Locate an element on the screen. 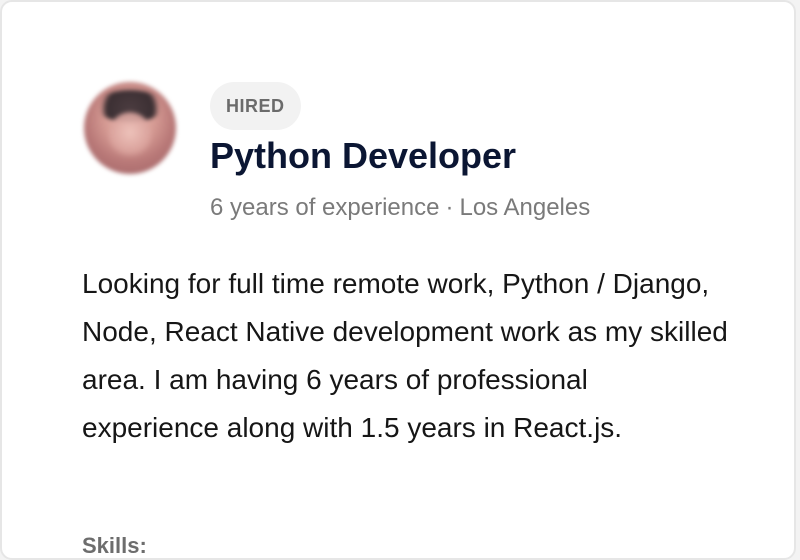  avatar is located at coordinates (130, 128).